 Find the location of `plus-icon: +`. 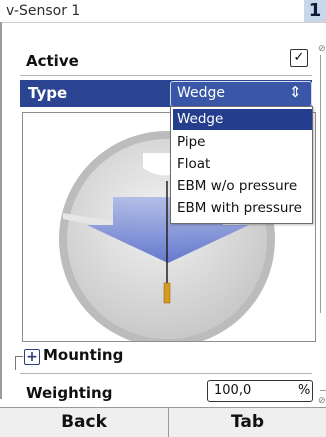

plus-icon: + is located at coordinates (32, 357).